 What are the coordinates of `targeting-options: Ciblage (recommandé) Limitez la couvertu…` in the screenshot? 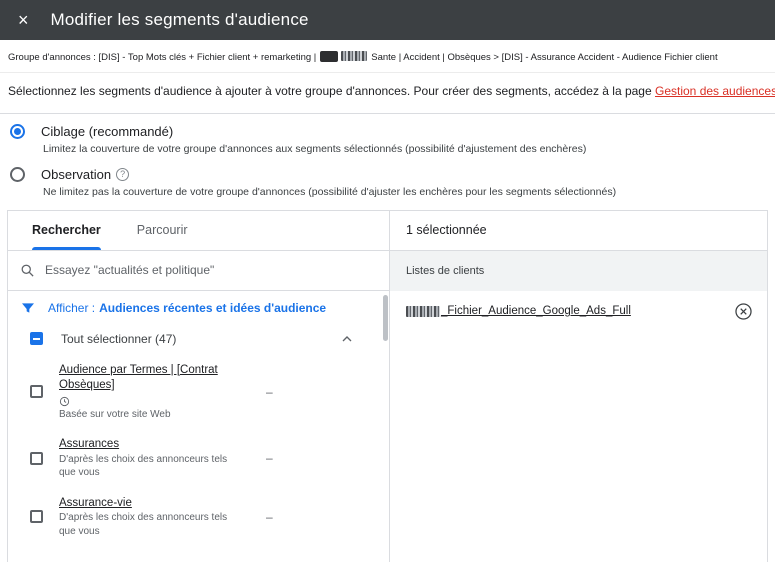 It's located at (387, 156).